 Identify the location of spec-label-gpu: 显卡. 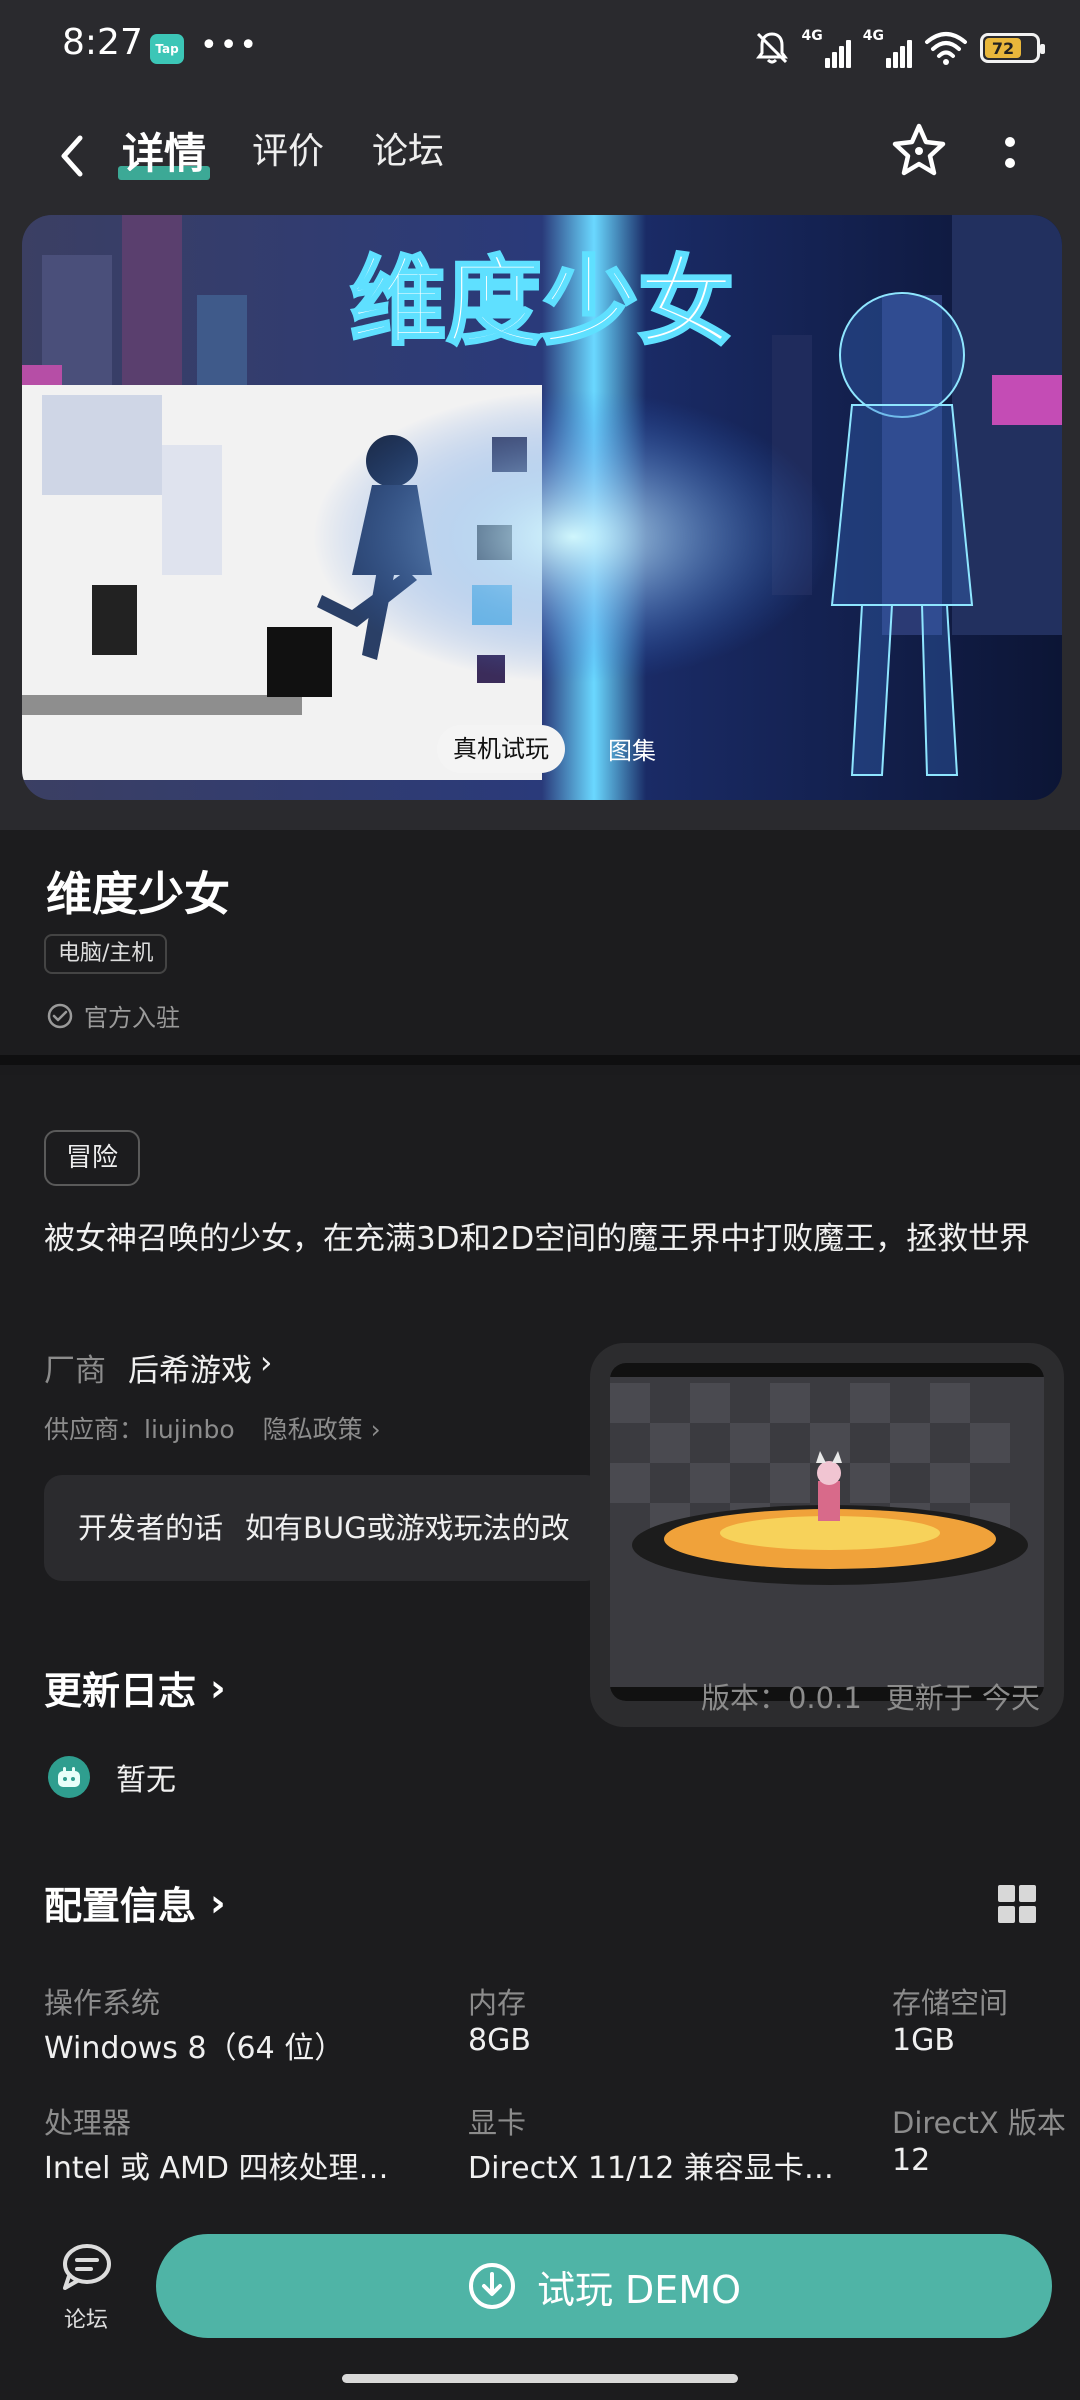
(497, 2123).